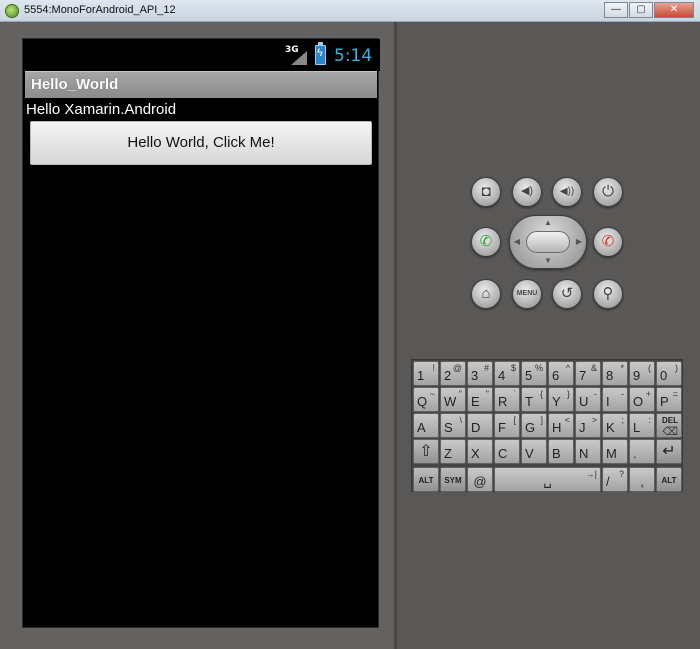 Image resolution: width=700 pixels, height=649 pixels. Describe the element at coordinates (669, 479) in the screenshot. I see `key-alt-right: ALT` at that location.